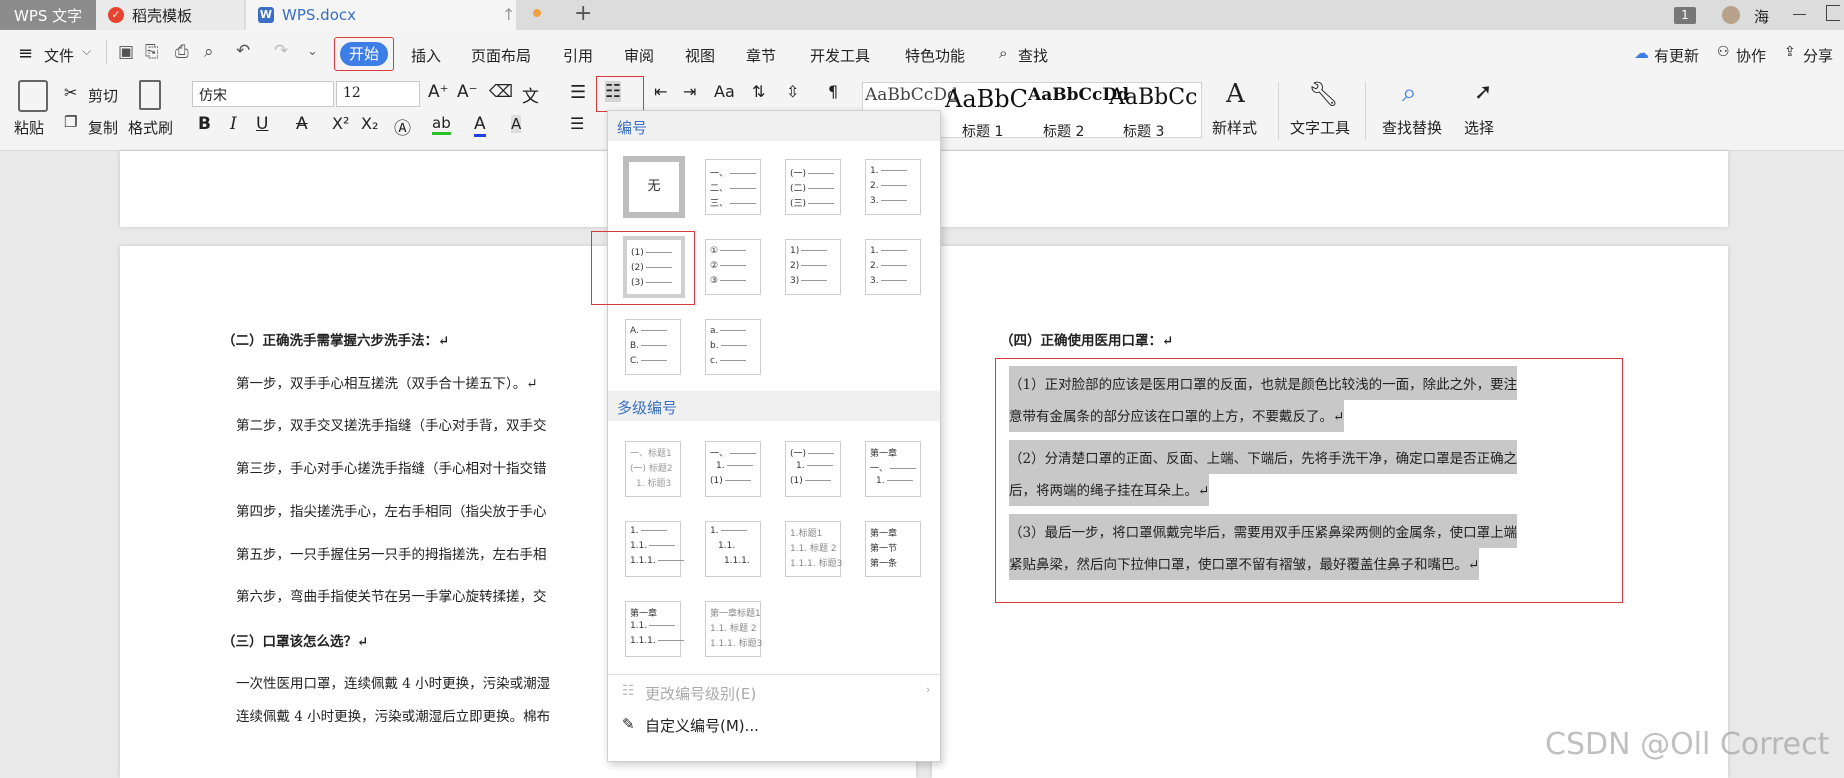 The image size is (1844, 778). Describe the element at coordinates (281, 51) in the screenshot. I see `redo-icon: ↷` at that location.